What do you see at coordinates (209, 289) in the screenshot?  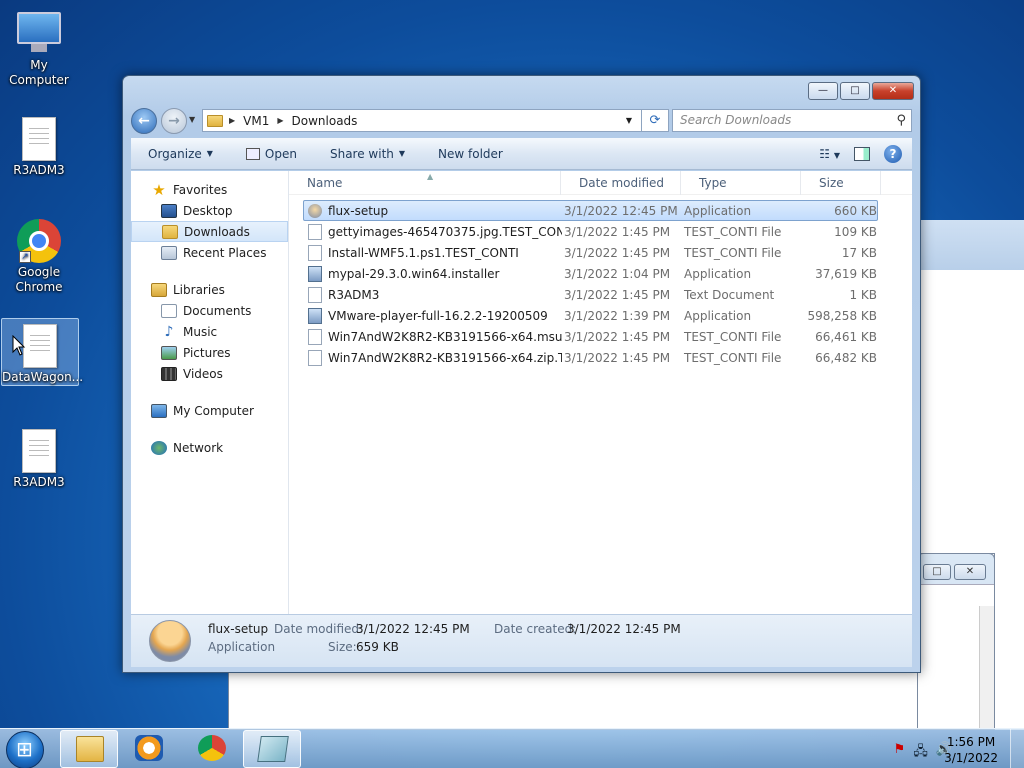 I see `nav-libraries: Libraries` at bounding box center [209, 289].